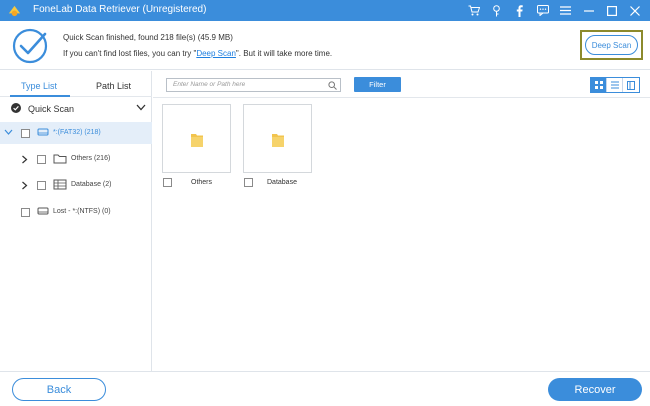  What do you see at coordinates (565, 10) in the screenshot?
I see `menu-icon` at bounding box center [565, 10].